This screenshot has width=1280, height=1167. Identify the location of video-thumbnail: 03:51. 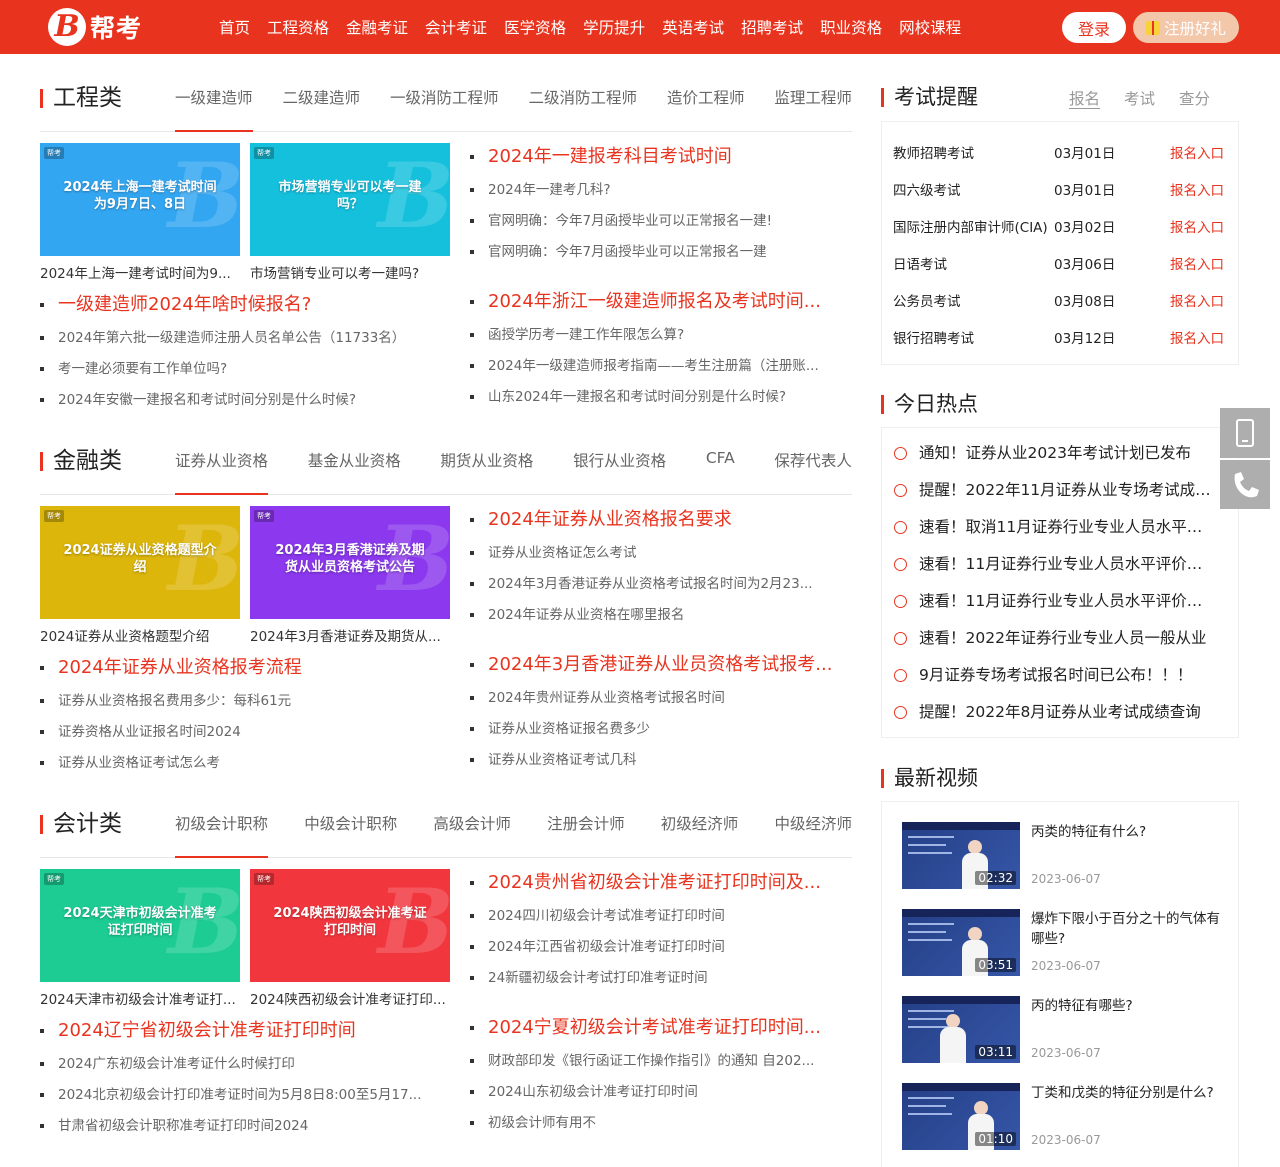
(961, 942).